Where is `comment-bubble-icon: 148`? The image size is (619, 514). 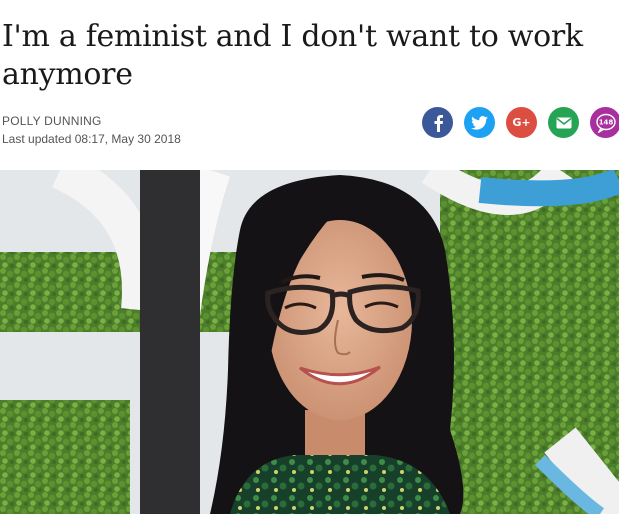
comment-bubble-icon: 148 is located at coordinates (605, 123).